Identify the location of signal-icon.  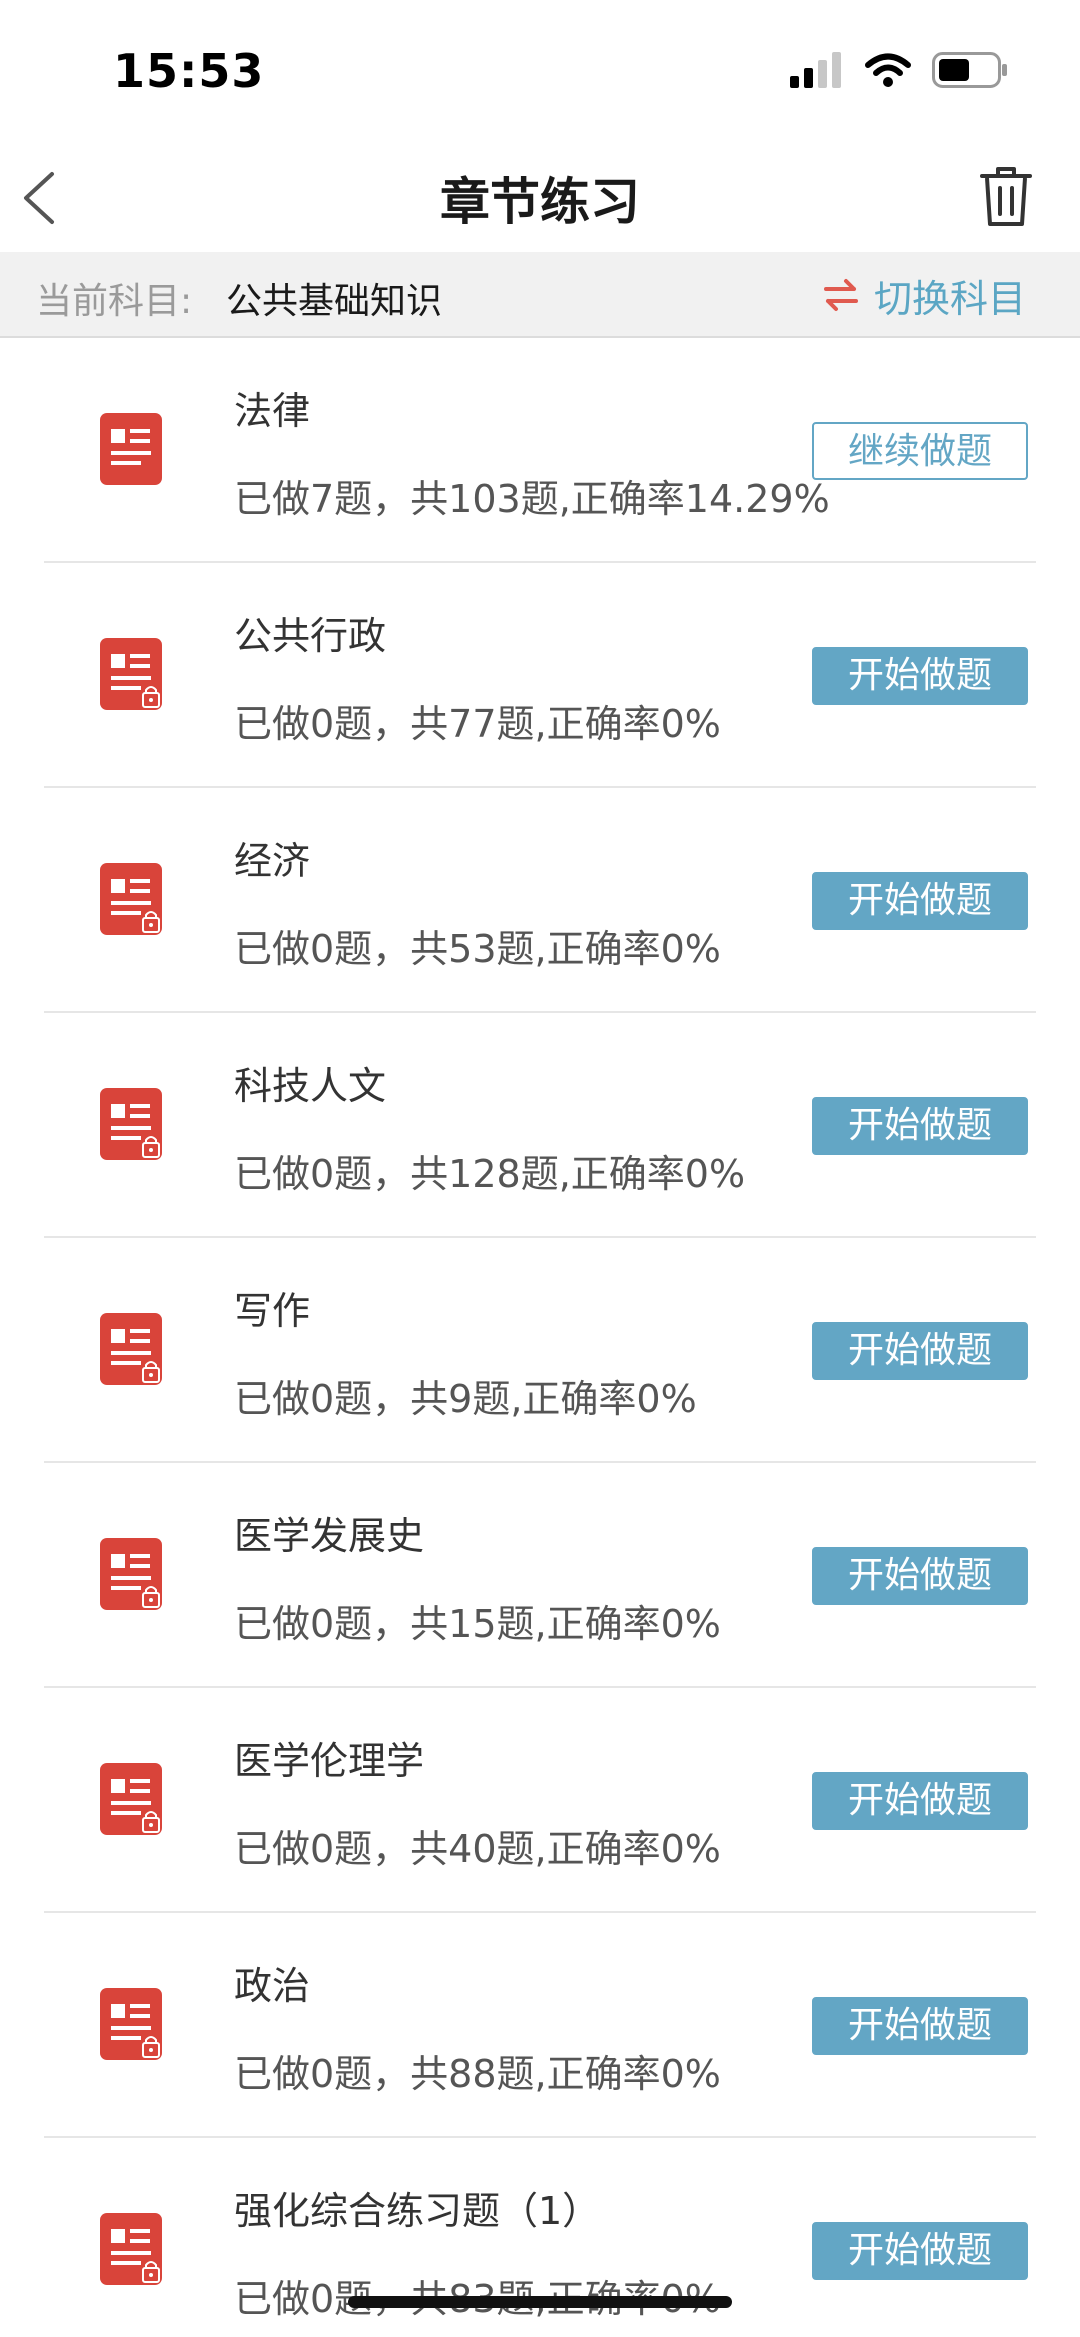
(815, 70).